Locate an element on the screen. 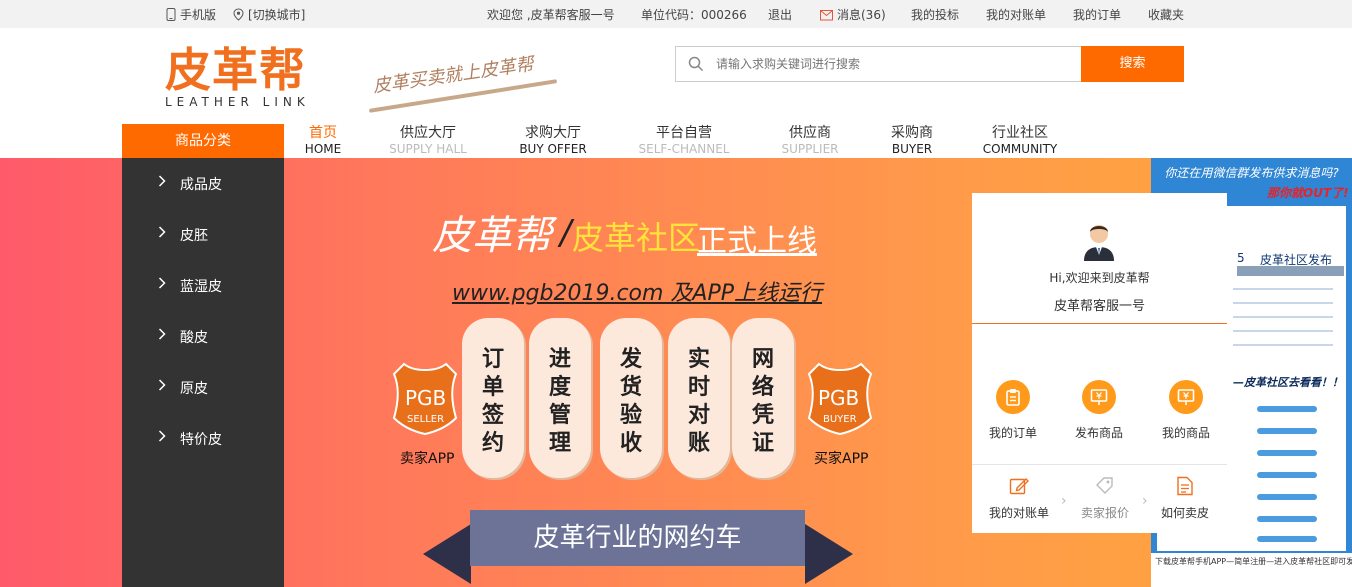 The image size is (1352, 587). quick-my-goods: 我的商品 is located at coordinates (1186, 410).